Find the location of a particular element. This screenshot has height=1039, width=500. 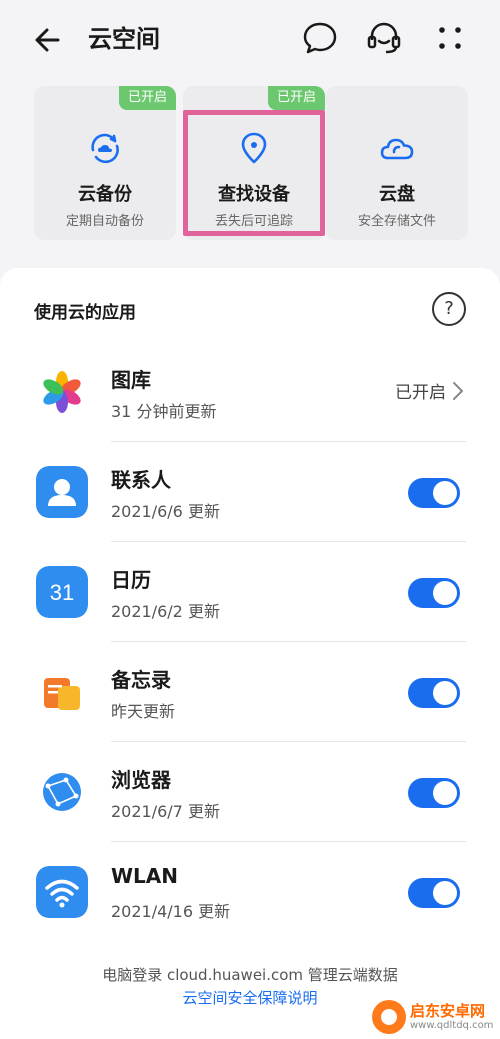

app-row-wlan: WLAN 2021/4/16 更新 is located at coordinates (250, 892).